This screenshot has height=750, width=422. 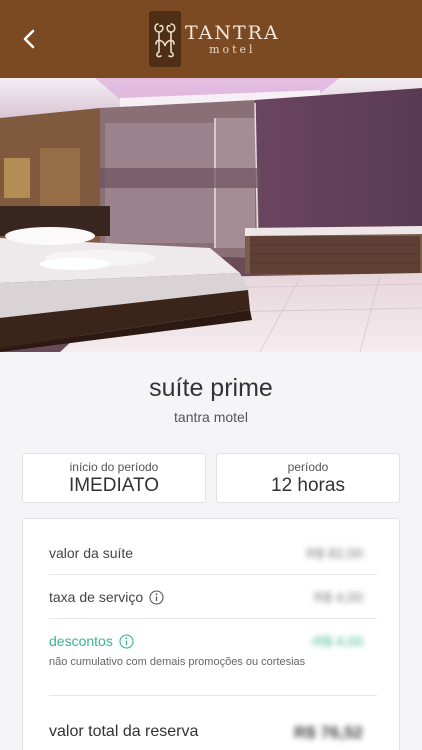 What do you see at coordinates (308, 485) in the screenshot?
I see `period-value: 12 horas` at bounding box center [308, 485].